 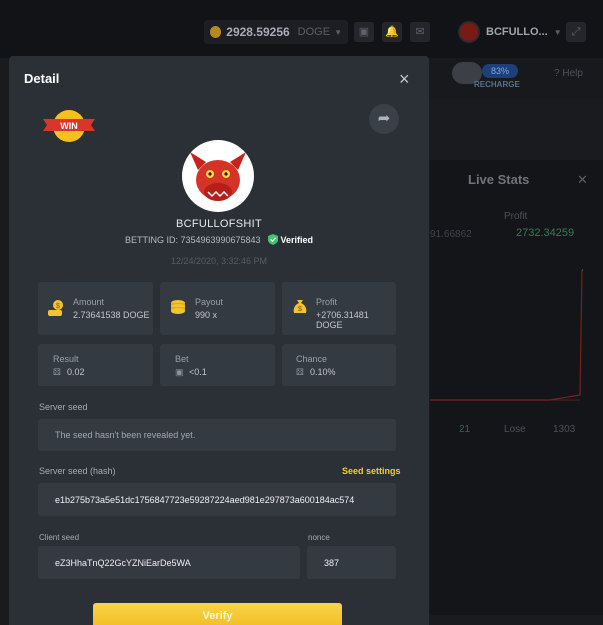 I want to click on bell-icon: 🔔, so click(x=392, y=32).